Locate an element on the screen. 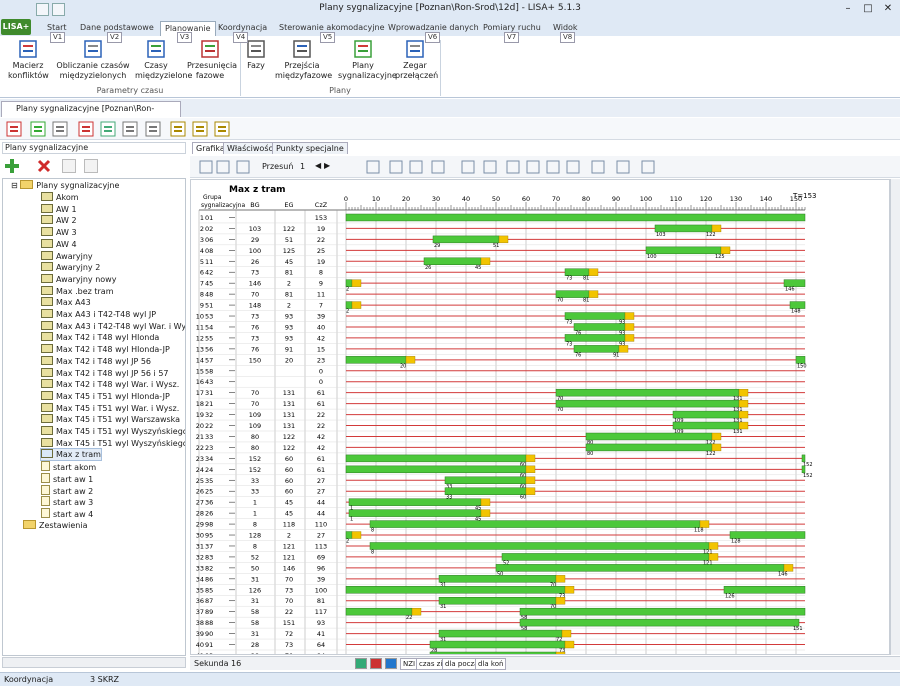 The width and height of the screenshot is (900, 686). tree-item: Max T42 i T48 wyl Hlonda-JP is located at coordinates (105, 349).